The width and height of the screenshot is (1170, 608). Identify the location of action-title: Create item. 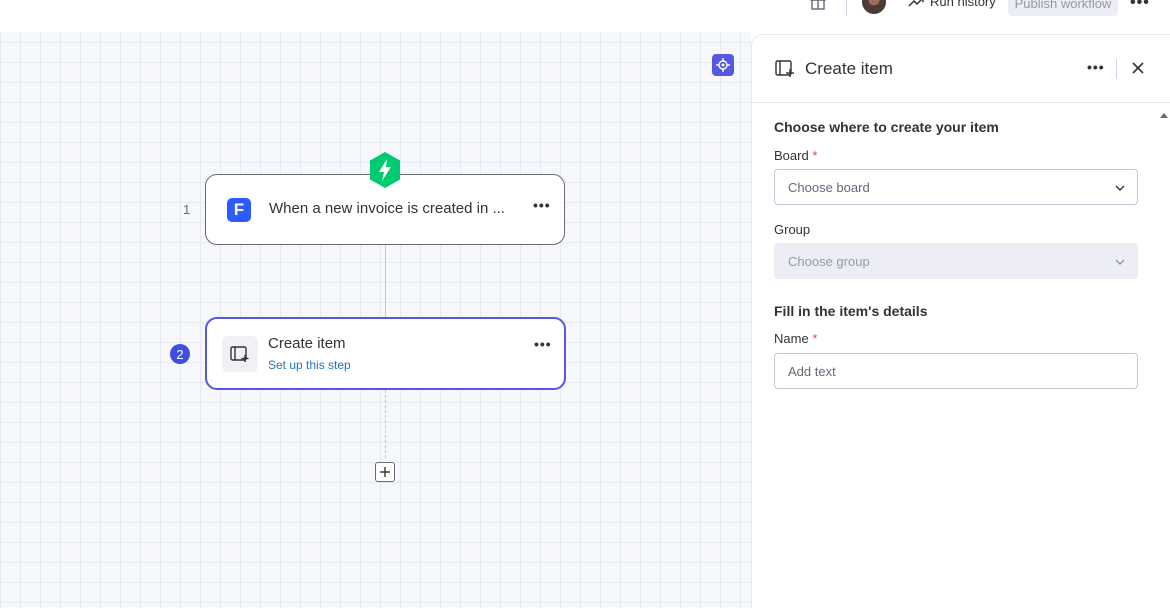
(307, 343).